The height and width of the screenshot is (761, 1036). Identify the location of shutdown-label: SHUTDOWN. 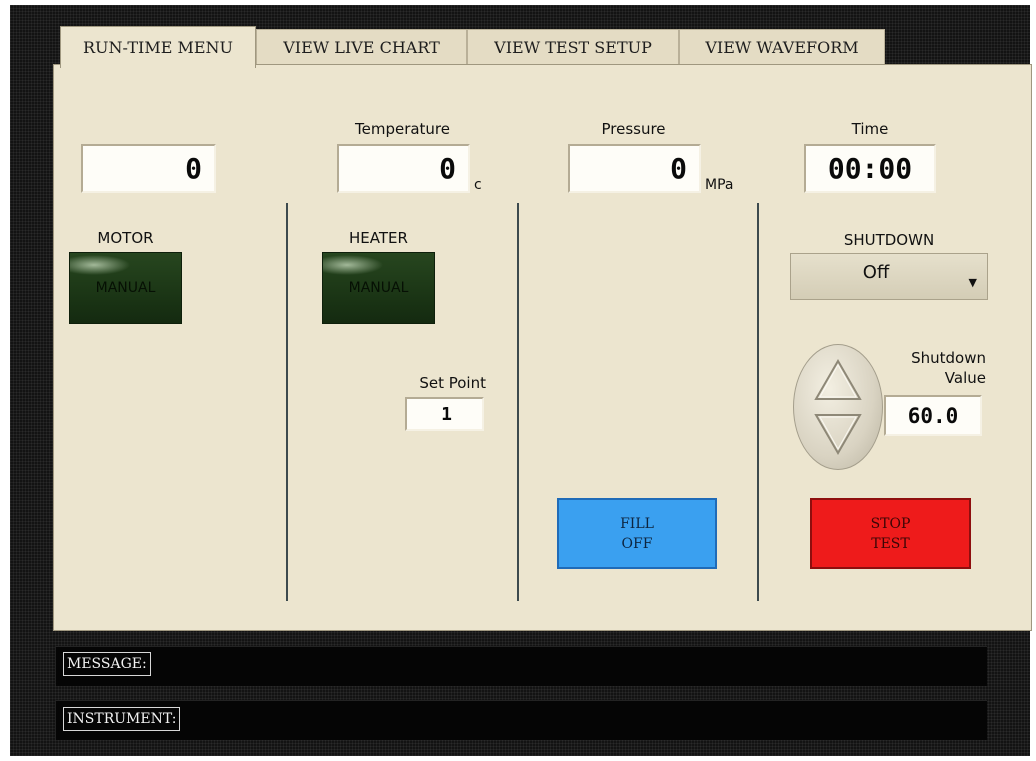
(889, 240).